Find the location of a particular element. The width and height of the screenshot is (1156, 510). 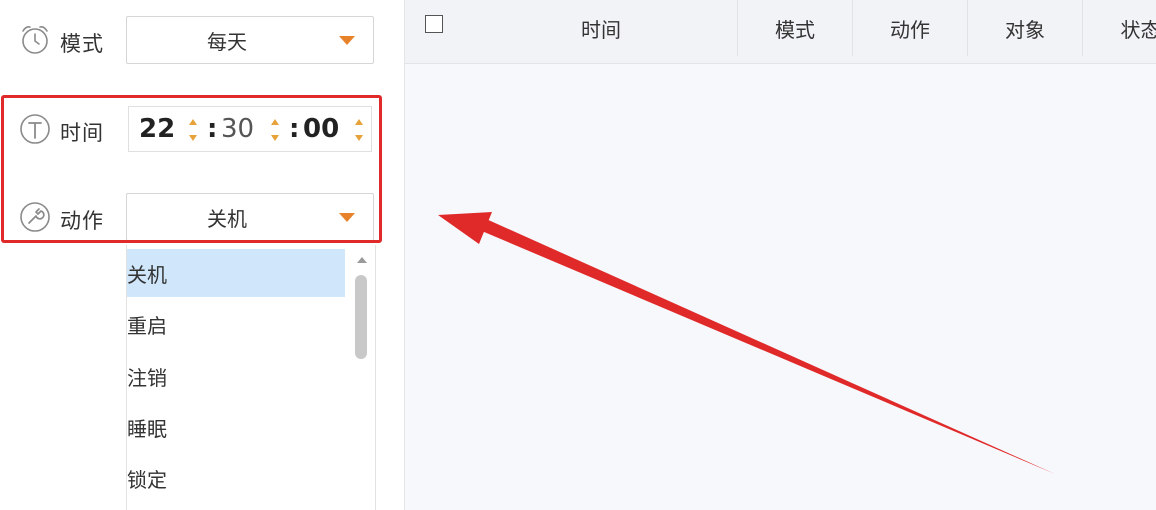

column-header-action: 动作 is located at coordinates (910, 28).